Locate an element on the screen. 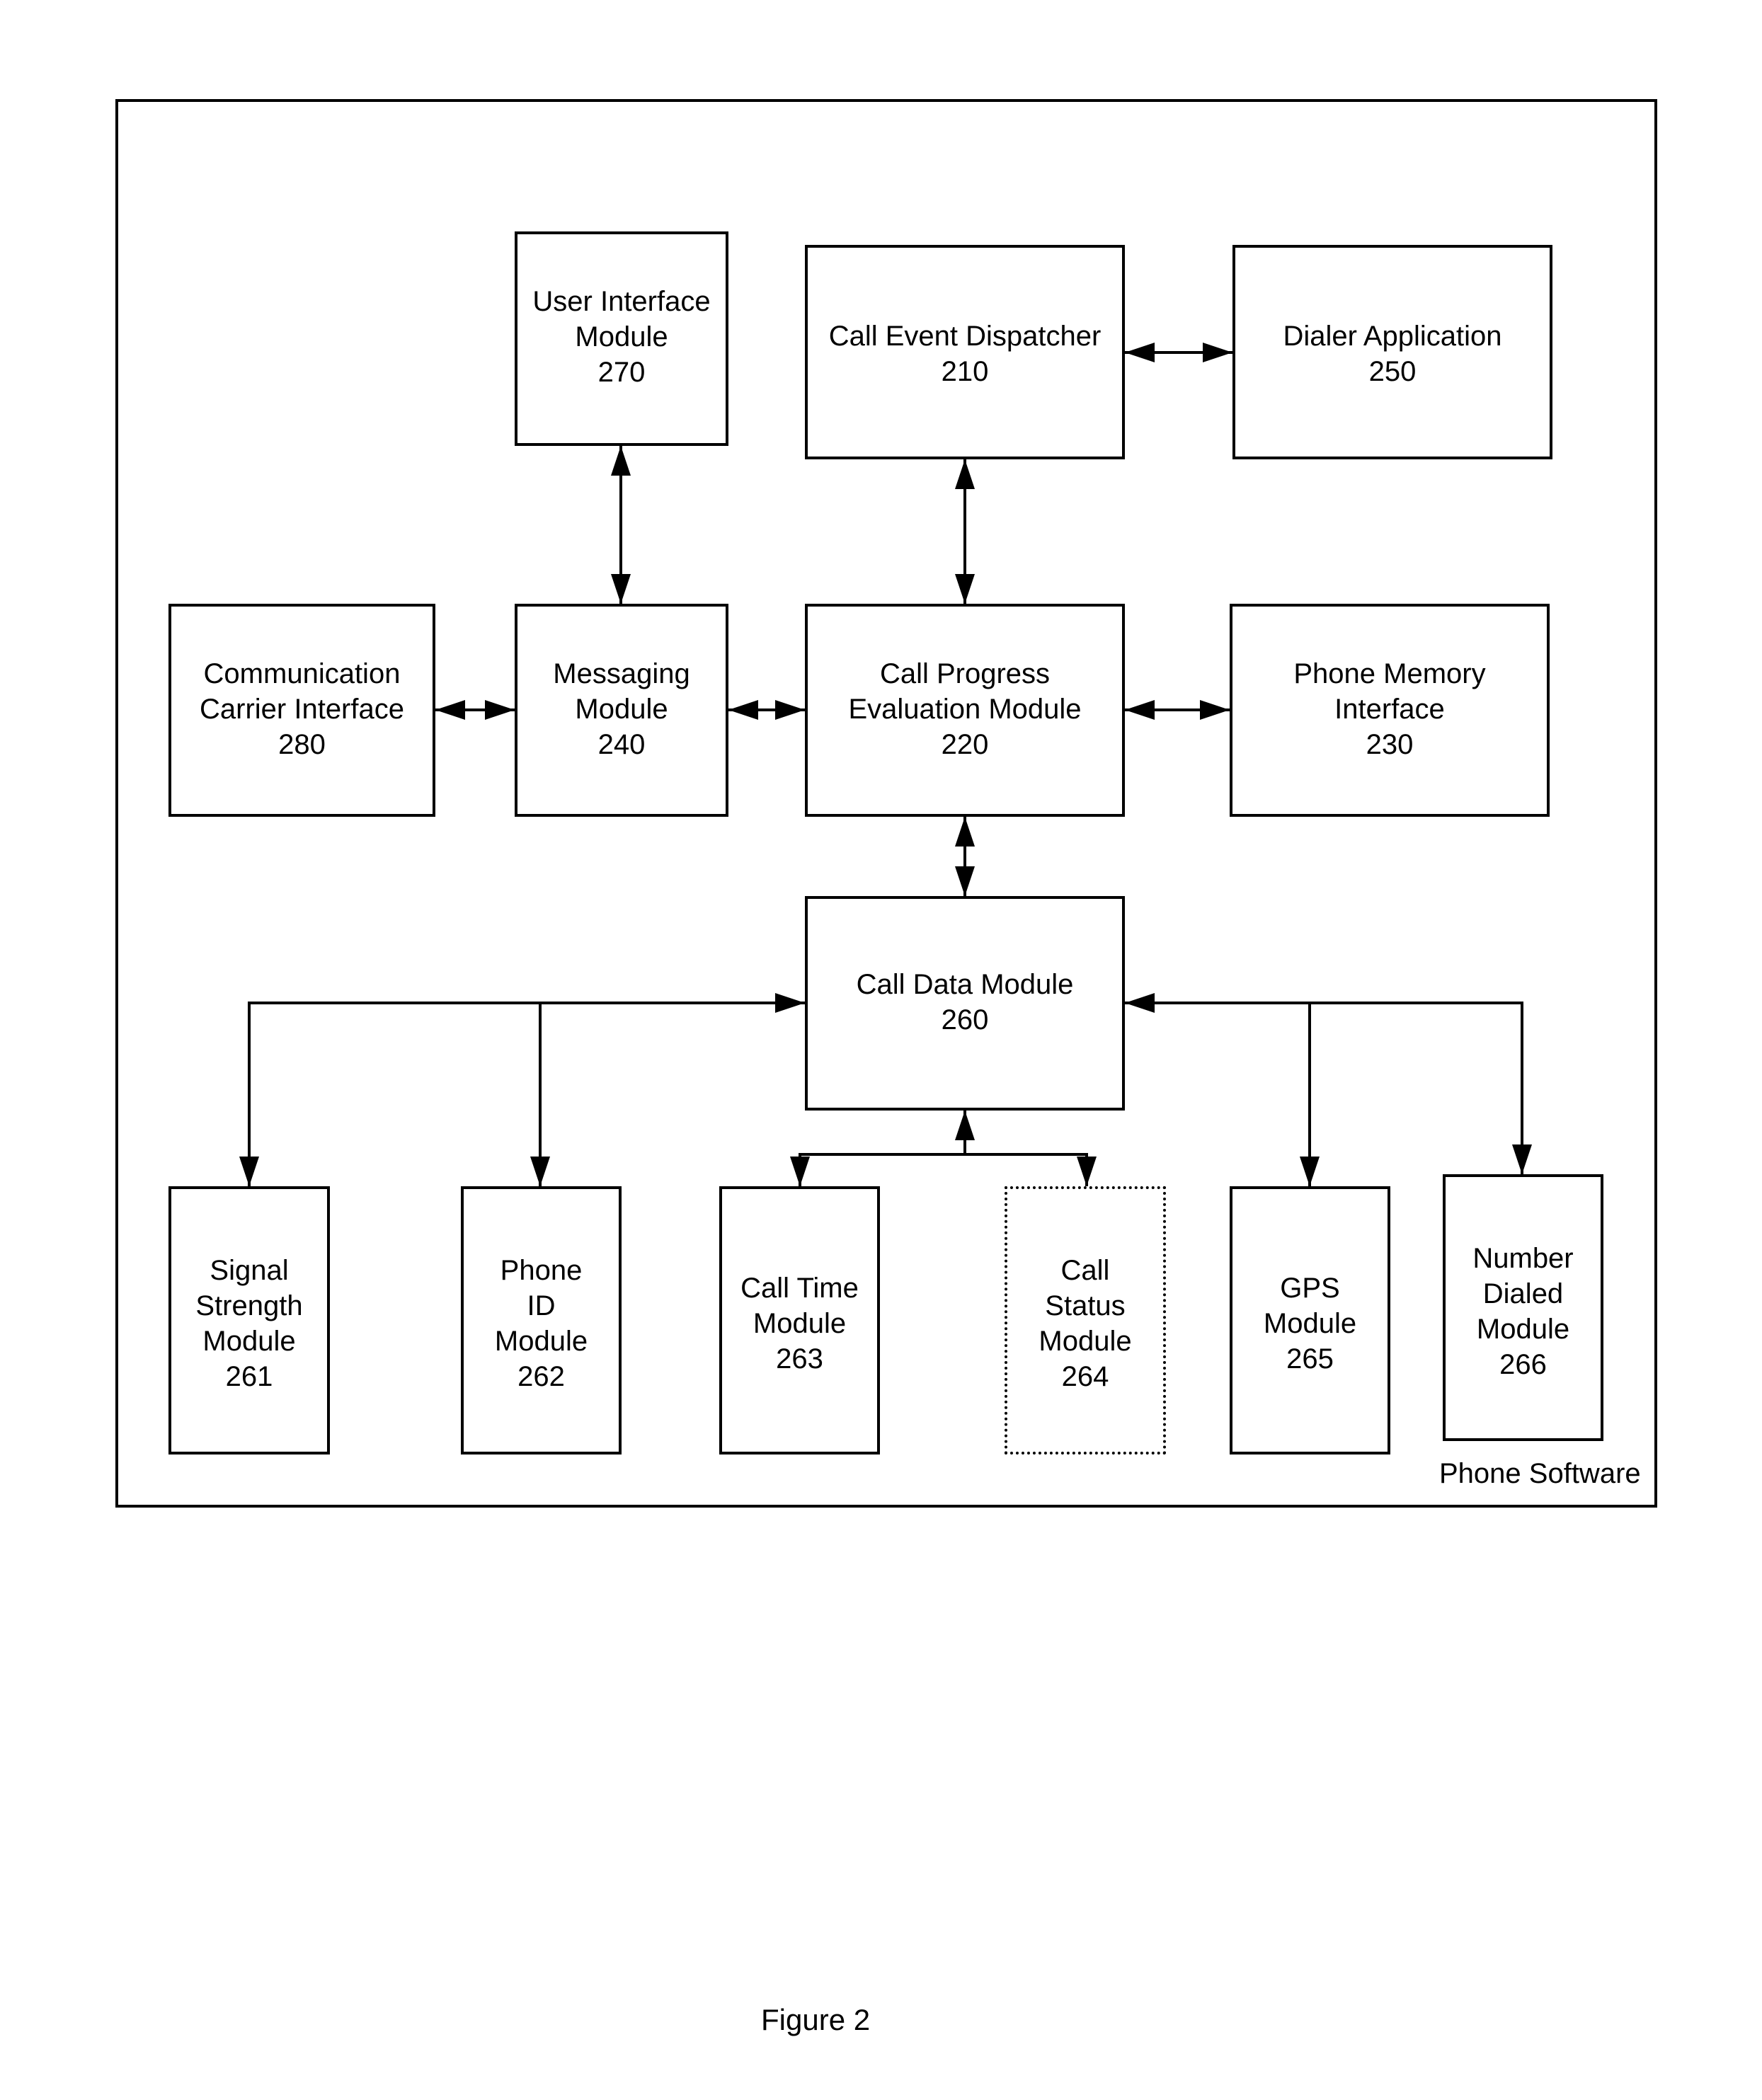 This screenshot has height=2100, width=1762. module-262-number: 262 is located at coordinates (541, 1376).